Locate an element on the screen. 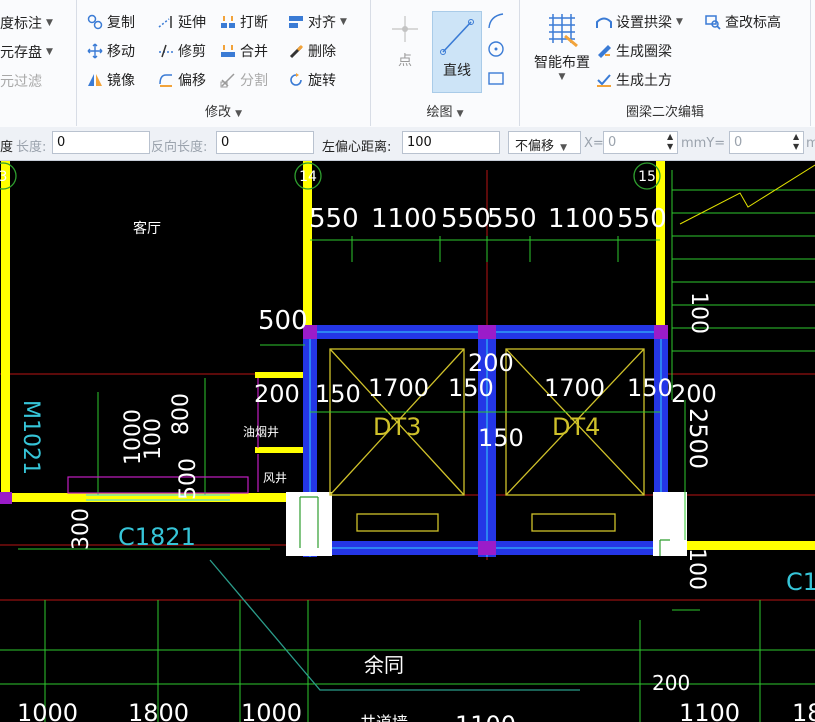 Image resolution: width=815 pixels, height=722 pixels. offset-icon is located at coordinates (165, 80).